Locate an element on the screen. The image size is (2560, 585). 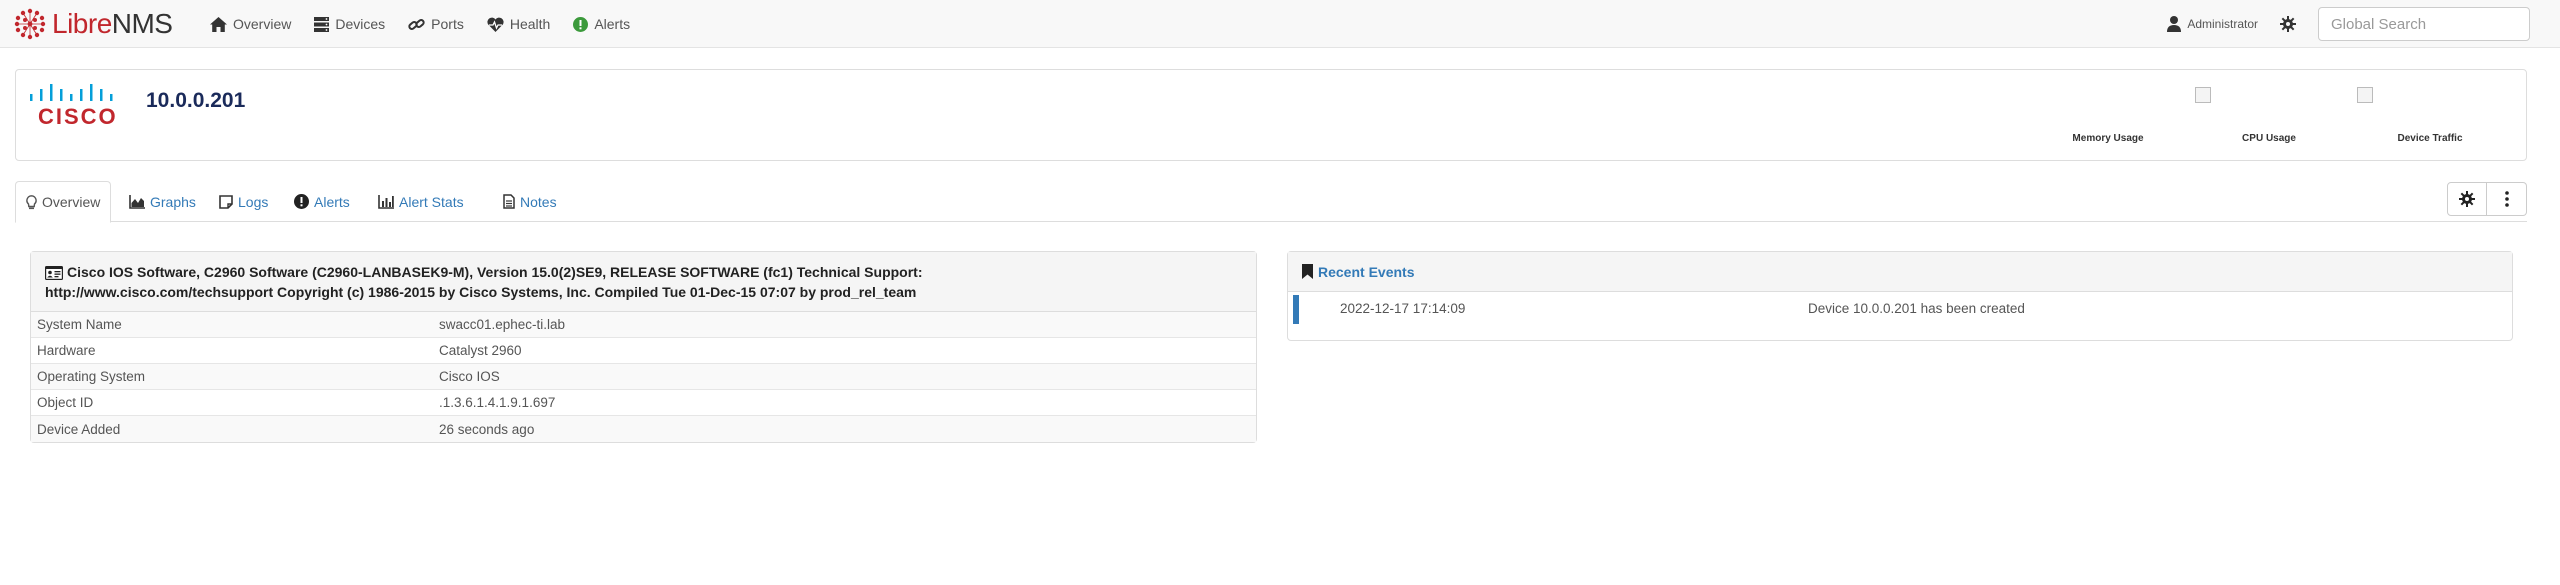
tab-notes-label: Notes is located at coordinates (538, 201).